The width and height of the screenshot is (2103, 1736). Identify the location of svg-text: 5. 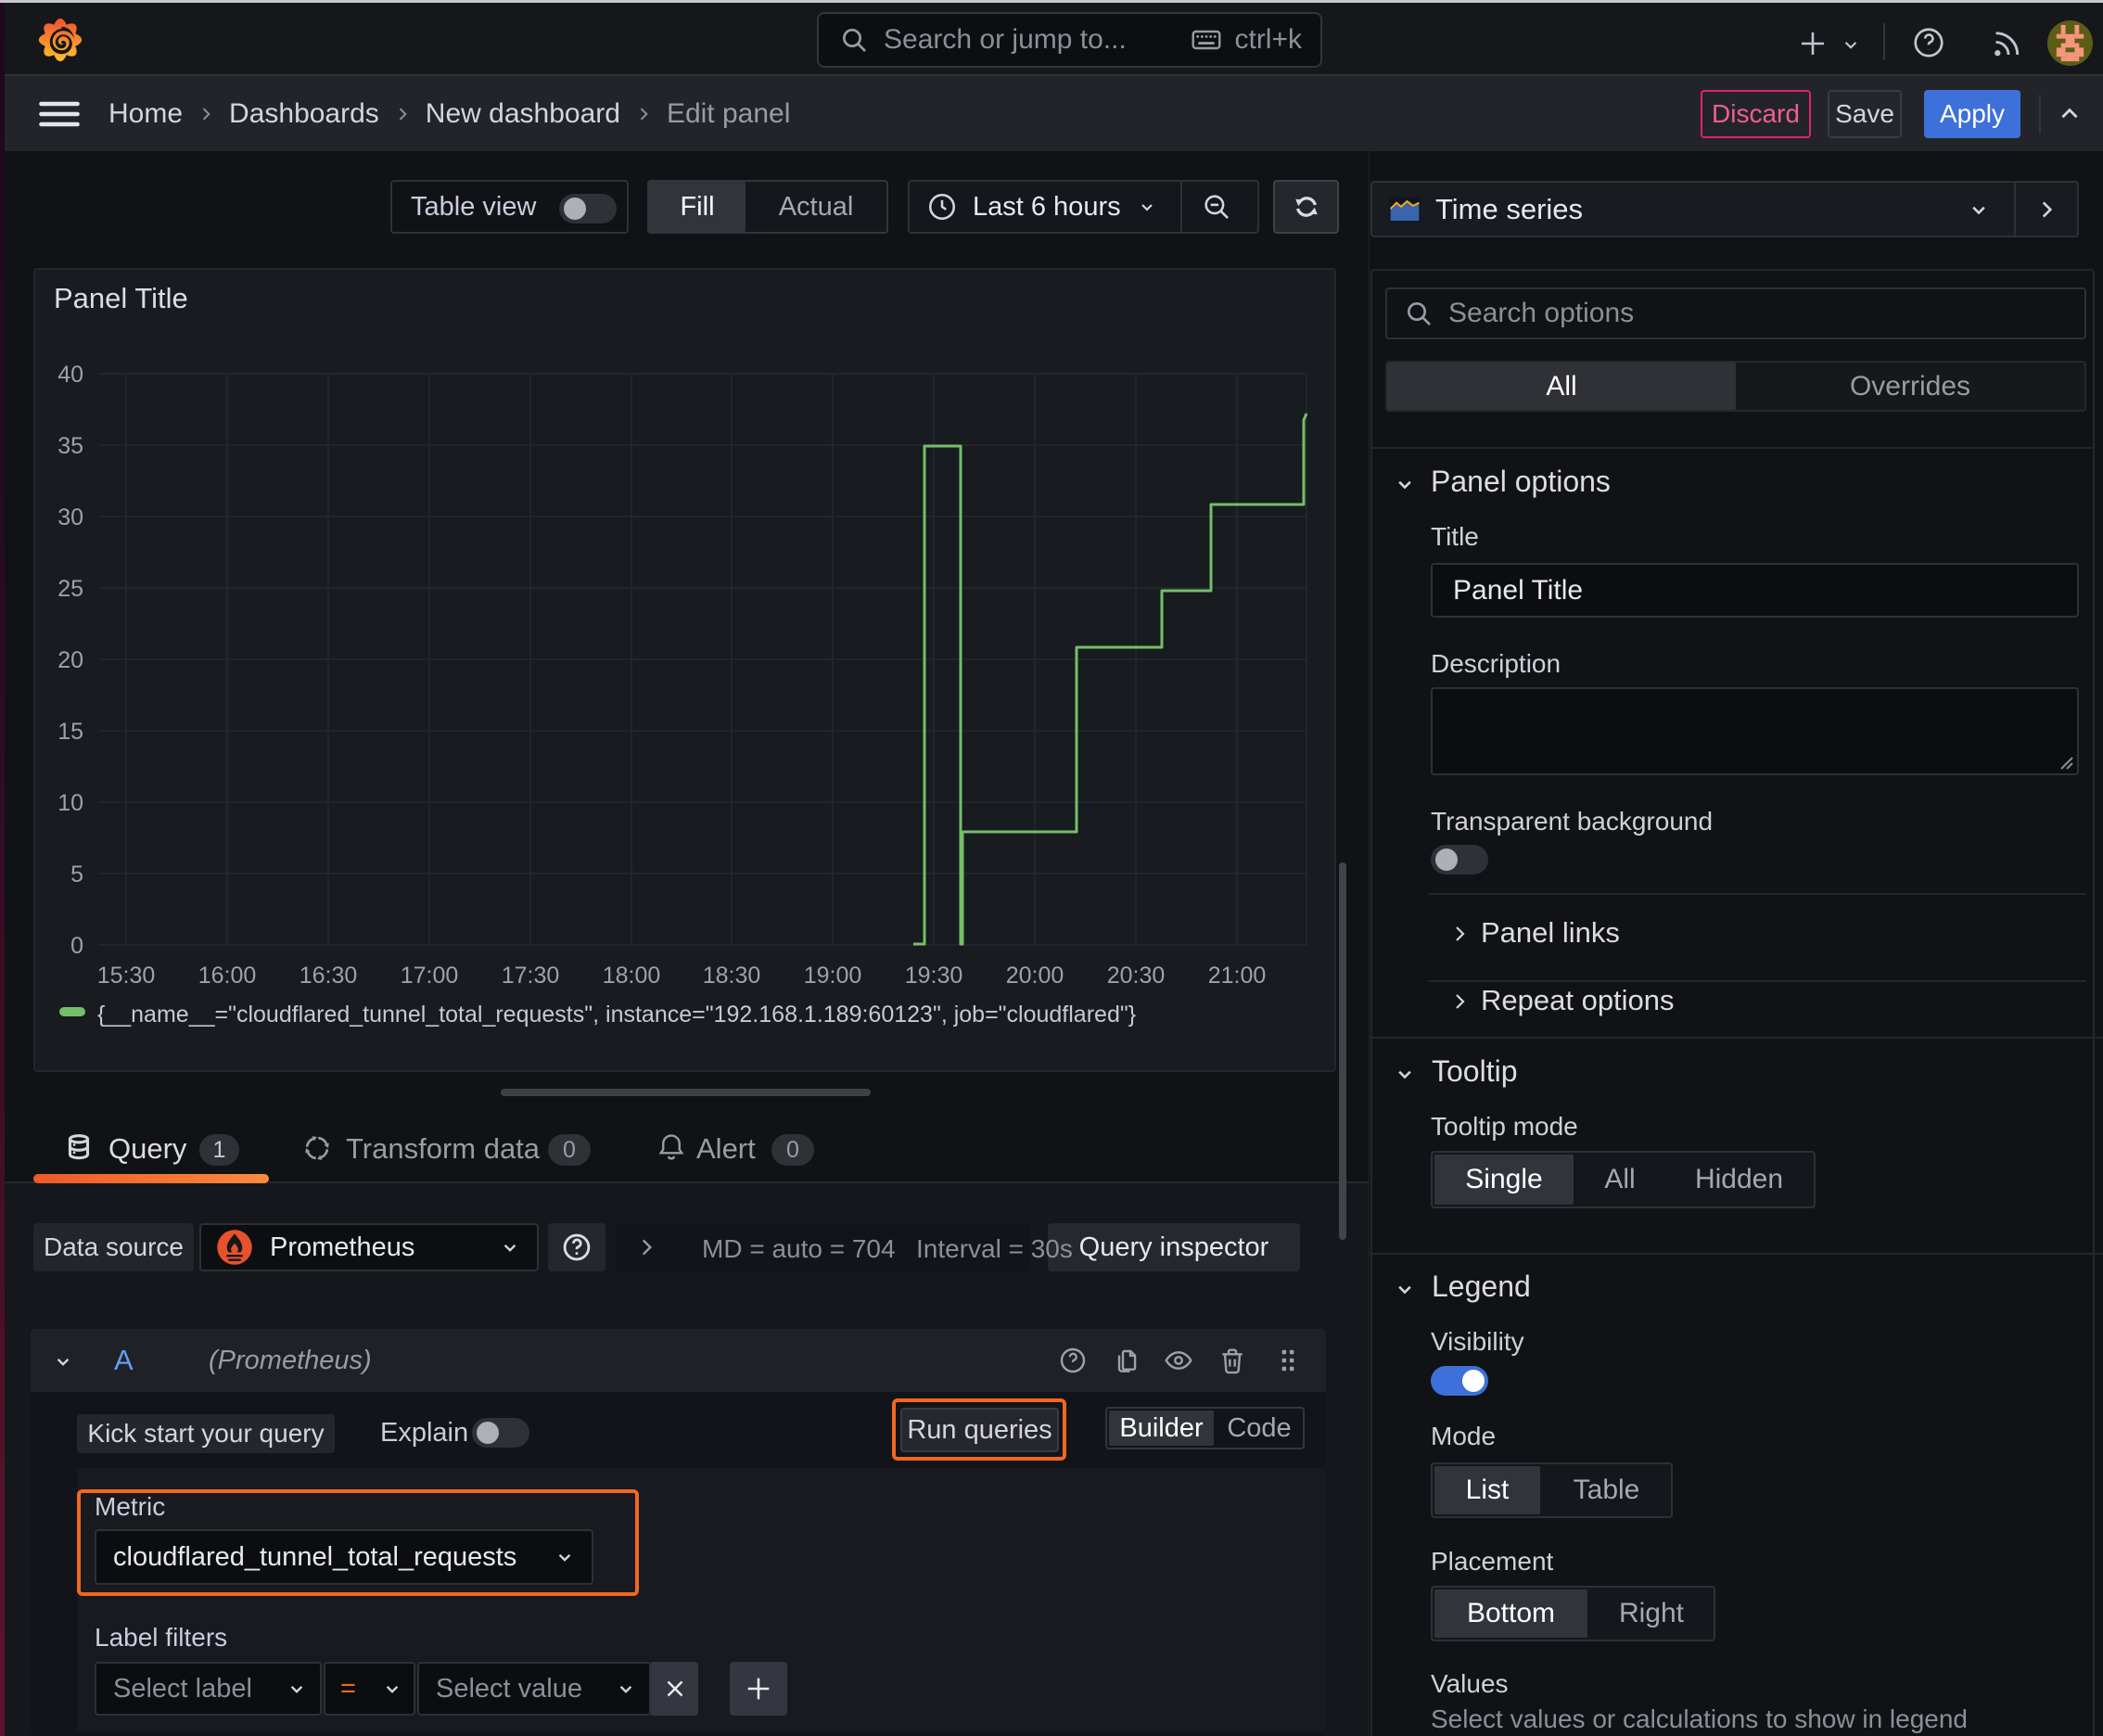
(76, 874).